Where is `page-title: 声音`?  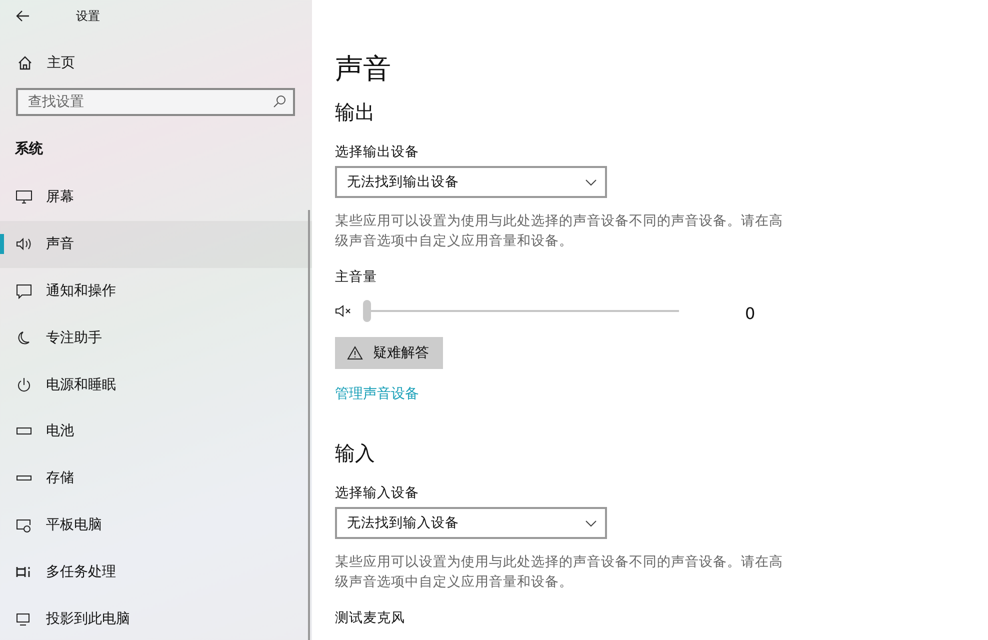
page-title: 声音 is located at coordinates (363, 69).